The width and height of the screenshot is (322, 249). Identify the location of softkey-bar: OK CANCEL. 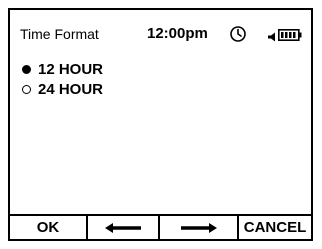
(160, 227).